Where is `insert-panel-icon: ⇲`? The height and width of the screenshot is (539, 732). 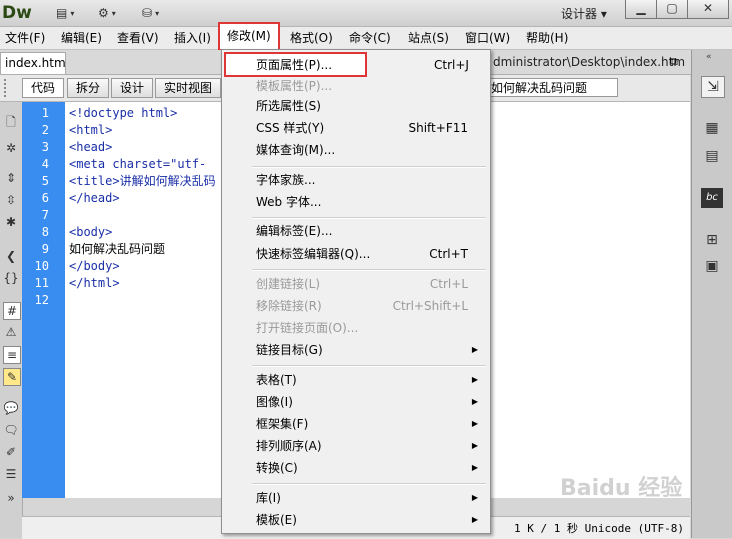
insert-panel-icon: ⇲ is located at coordinates (713, 87).